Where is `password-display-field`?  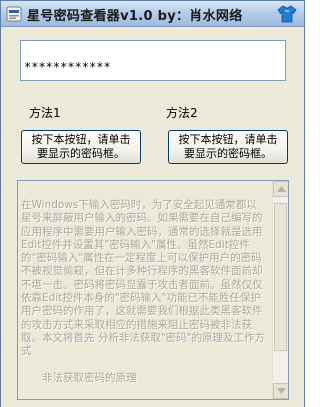
password-display-field is located at coordinates (153, 60).